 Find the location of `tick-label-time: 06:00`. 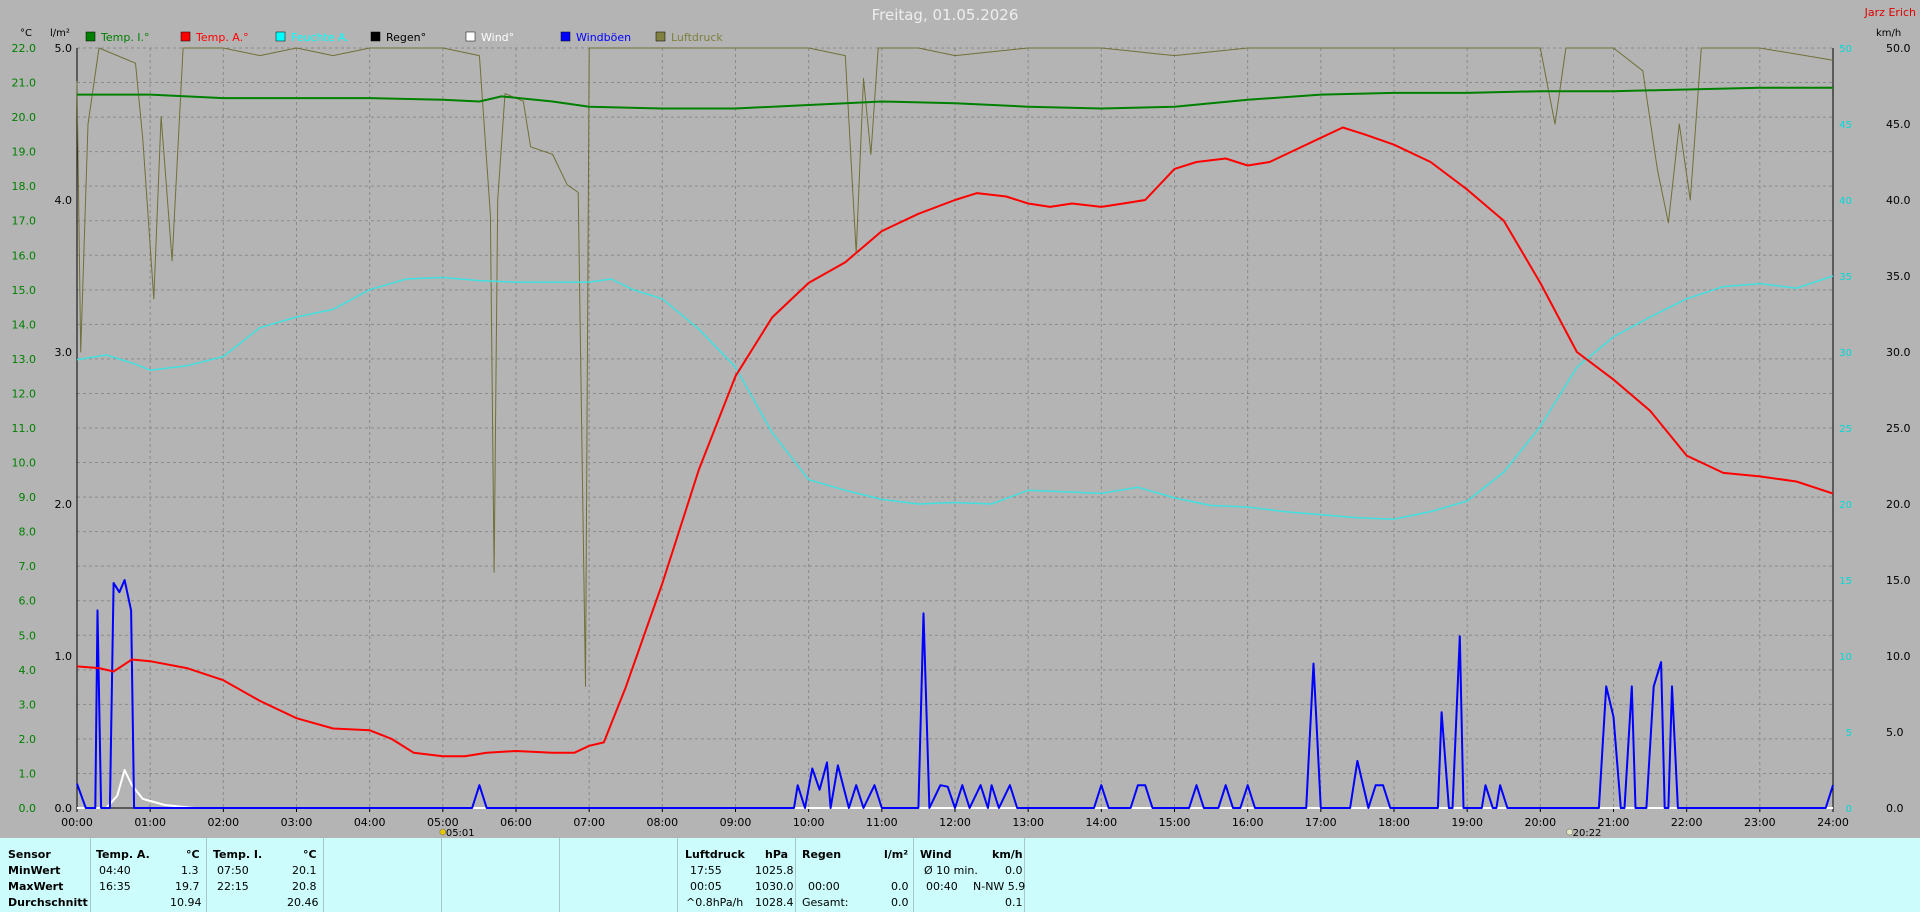

tick-label-time: 06:00 is located at coordinates (516, 822).